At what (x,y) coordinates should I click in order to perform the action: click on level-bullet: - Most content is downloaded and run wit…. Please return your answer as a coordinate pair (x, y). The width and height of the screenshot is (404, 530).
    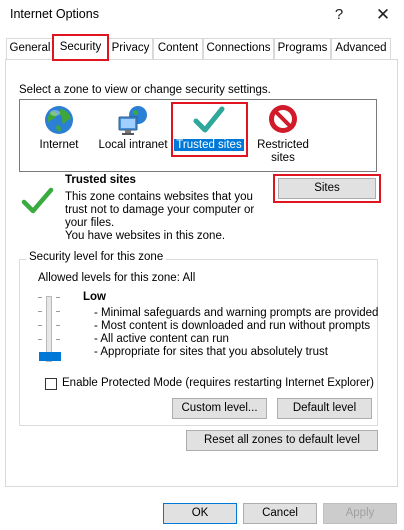
    Looking at the image, I should click on (232, 326).